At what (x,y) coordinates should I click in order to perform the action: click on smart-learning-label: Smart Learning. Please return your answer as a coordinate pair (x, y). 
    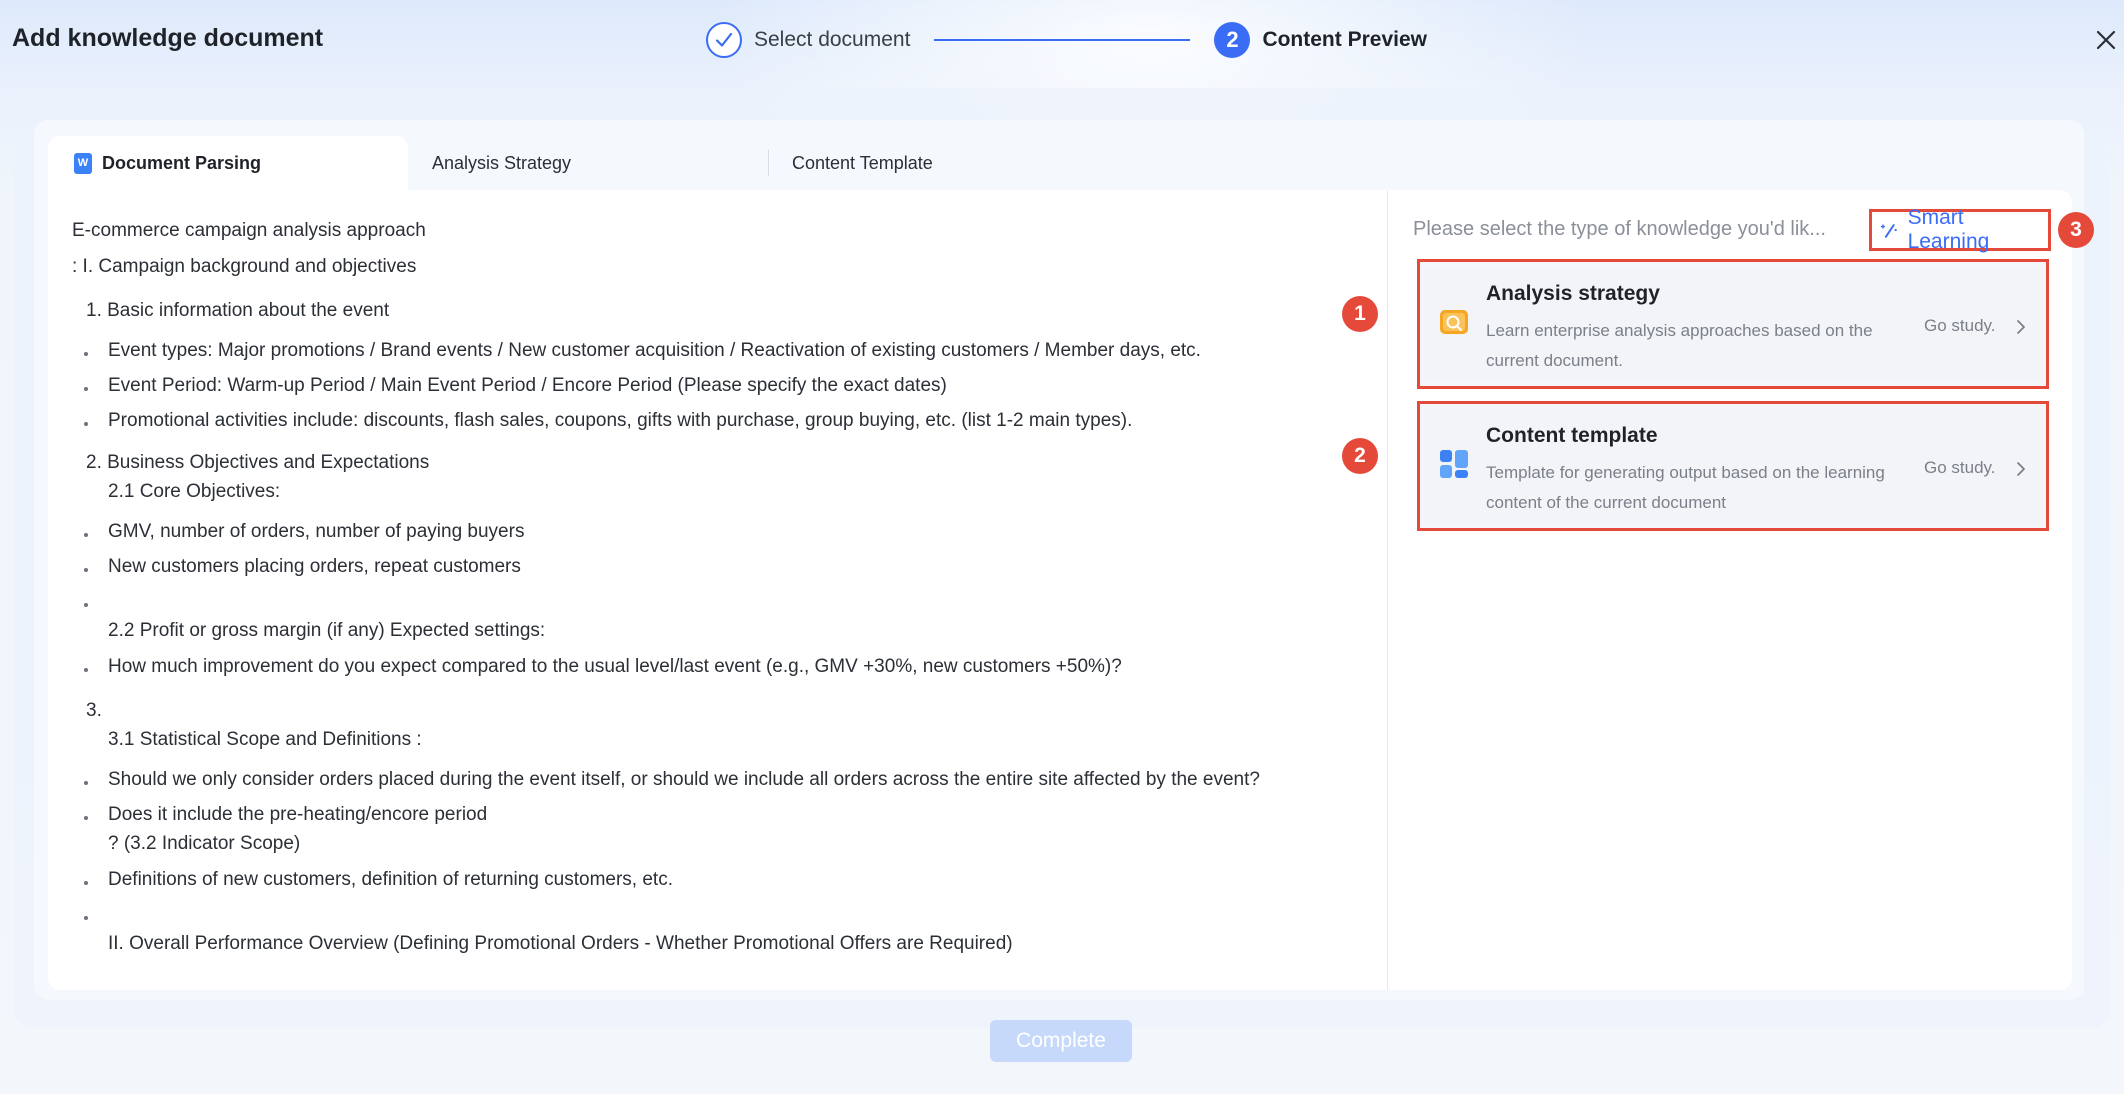
    Looking at the image, I should click on (1948, 229).